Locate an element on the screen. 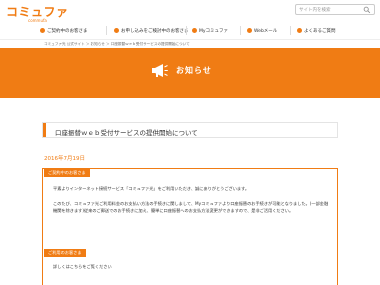 The width and height of the screenshot is (380, 285). nav-item-webmail: Webメール is located at coordinates (262, 30).